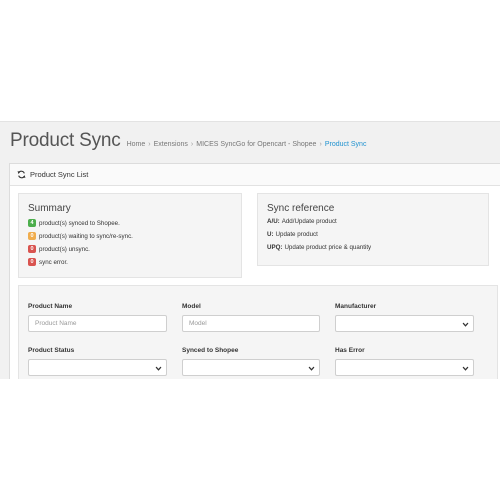 The image size is (500, 500). What do you see at coordinates (97, 367) in the screenshot?
I see `product-status-select` at bounding box center [97, 367].